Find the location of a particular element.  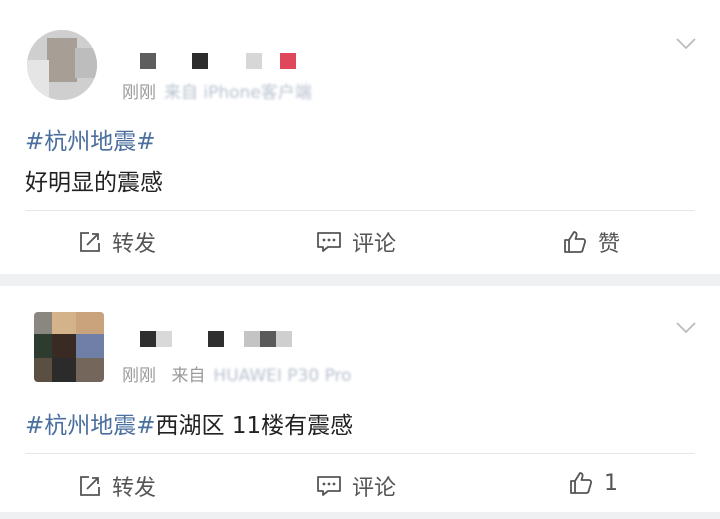

like-label: 赞 is located at coordinates (609, 244).